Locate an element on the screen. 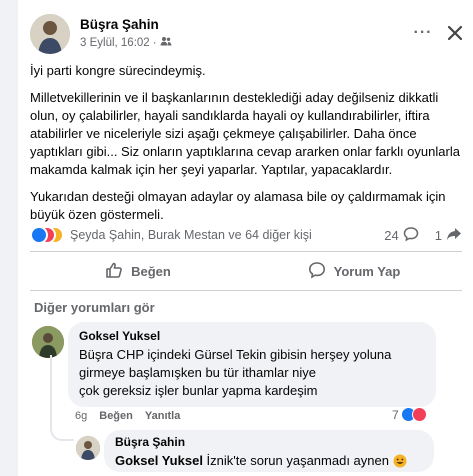 The height and width of the screenshot is (476, 473). reply-thread-line is located at coordinates (62, 398).